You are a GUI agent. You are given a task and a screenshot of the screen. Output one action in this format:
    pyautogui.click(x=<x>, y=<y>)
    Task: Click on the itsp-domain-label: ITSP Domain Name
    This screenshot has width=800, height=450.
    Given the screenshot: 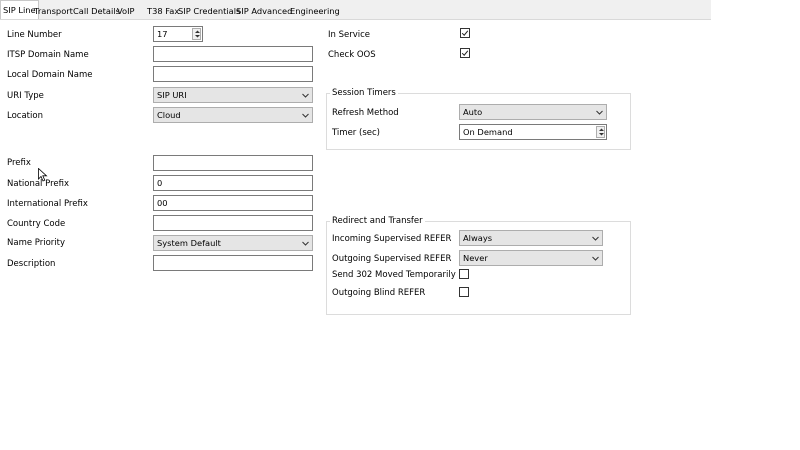 What is the action you would take?
    pyautogui.click(x=48, y=55)
    